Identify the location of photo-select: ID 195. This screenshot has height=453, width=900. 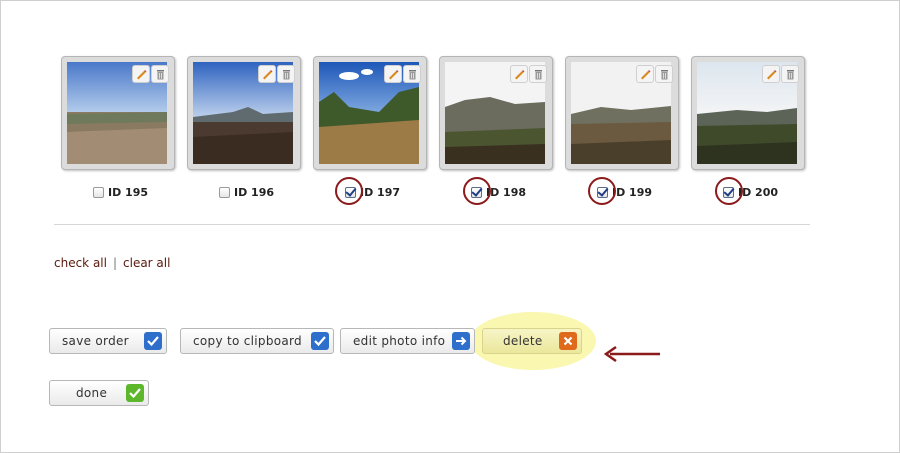
(120, 192).